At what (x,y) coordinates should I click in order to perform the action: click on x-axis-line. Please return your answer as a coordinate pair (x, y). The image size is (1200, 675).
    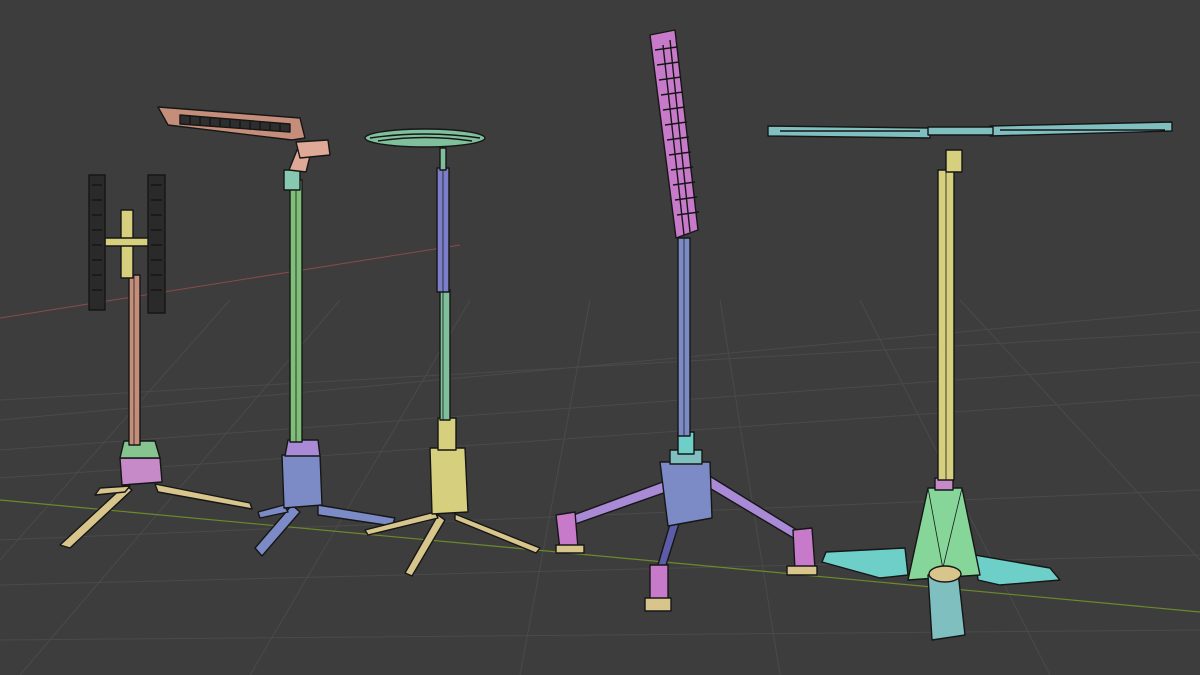
    Looking at the image, I should click on (230, 281).